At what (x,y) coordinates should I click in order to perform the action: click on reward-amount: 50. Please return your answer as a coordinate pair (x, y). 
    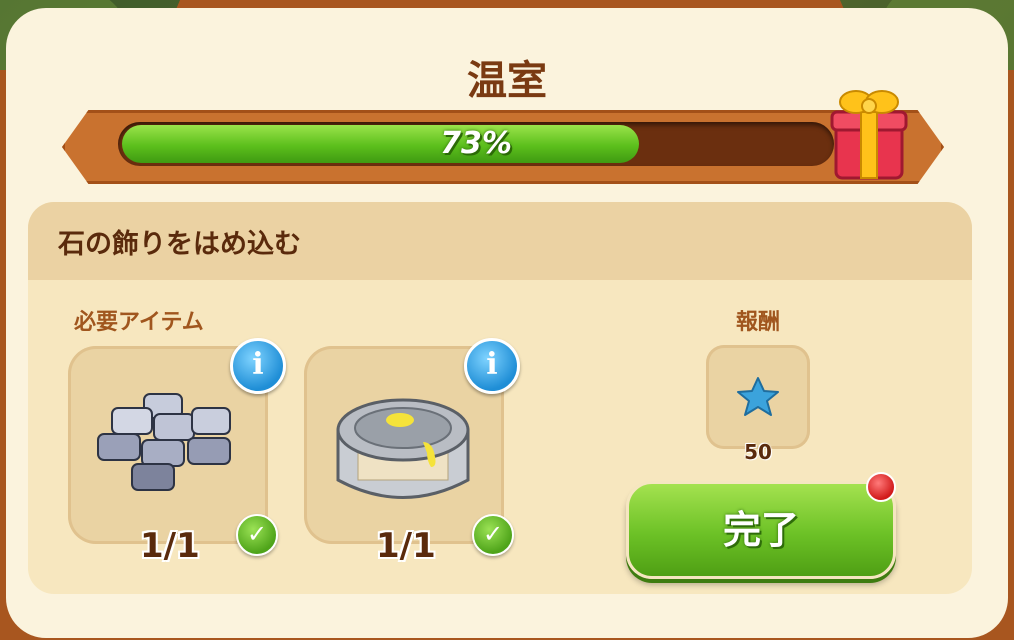
    Looking at the image, I should click on (758, 452).